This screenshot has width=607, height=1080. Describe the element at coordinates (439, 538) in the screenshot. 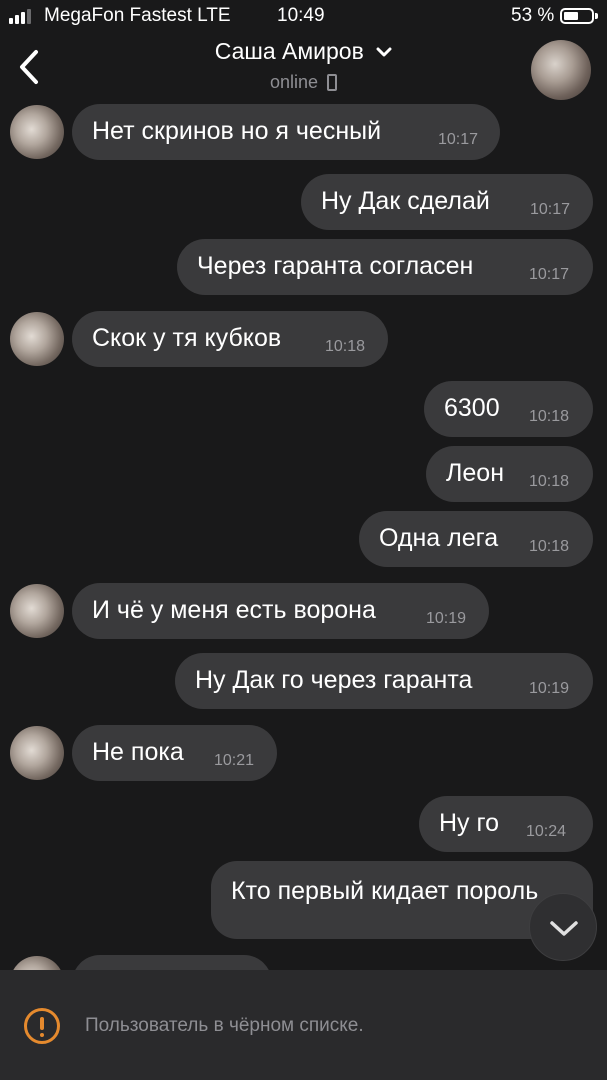

I see `message-text: Одна лега` at that location.